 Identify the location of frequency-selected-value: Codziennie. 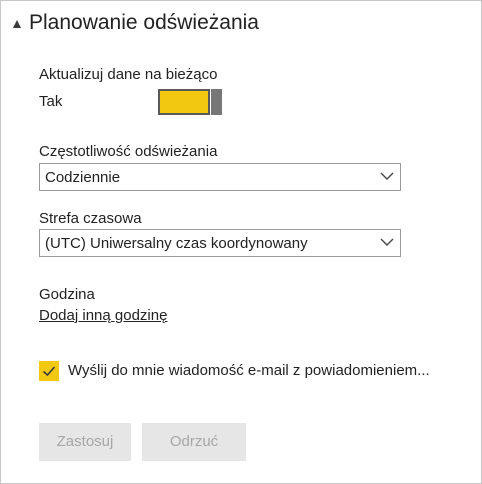
(83, 177).